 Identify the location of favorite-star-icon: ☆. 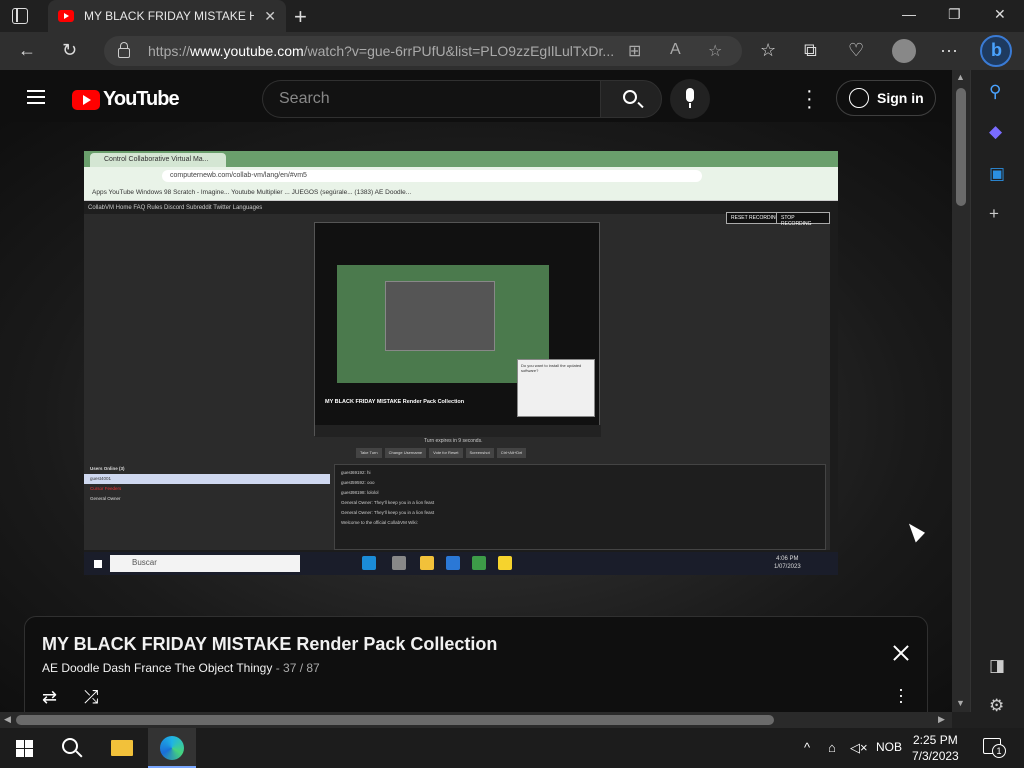
(715, 51).